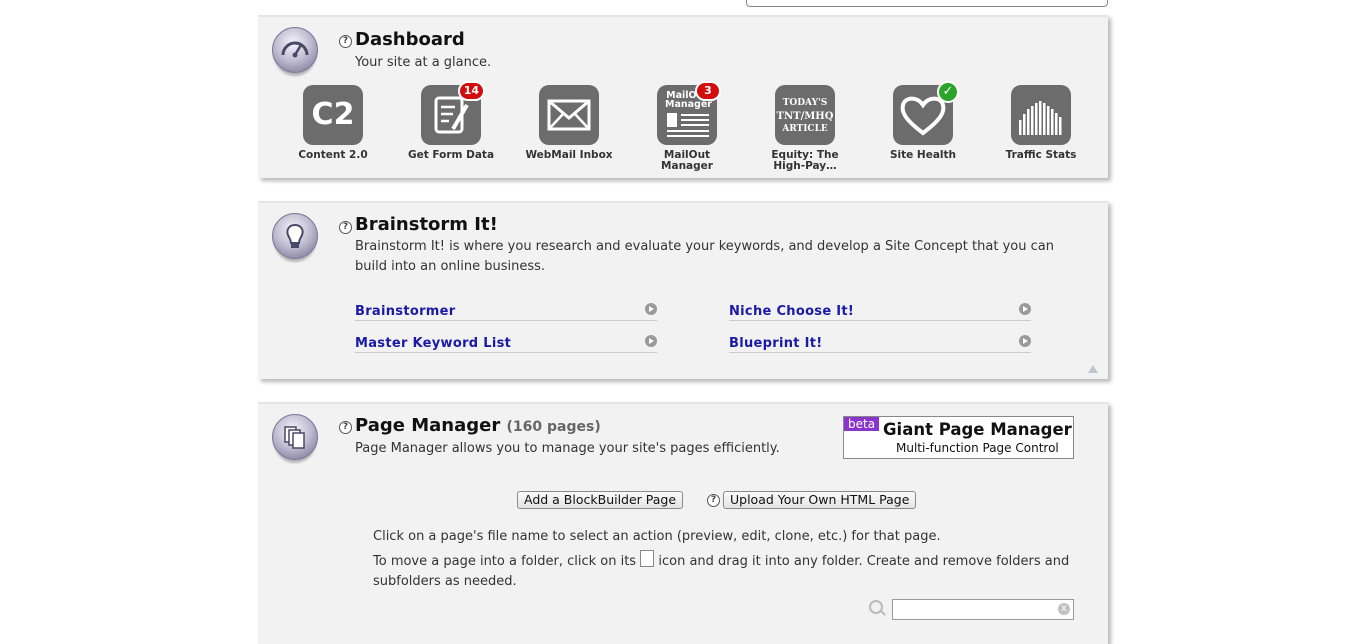 This screenshot has height=644, width=1366. Describe the element at coordinates (927, 3) in the screenshot. I see `top-input-box` at that location.